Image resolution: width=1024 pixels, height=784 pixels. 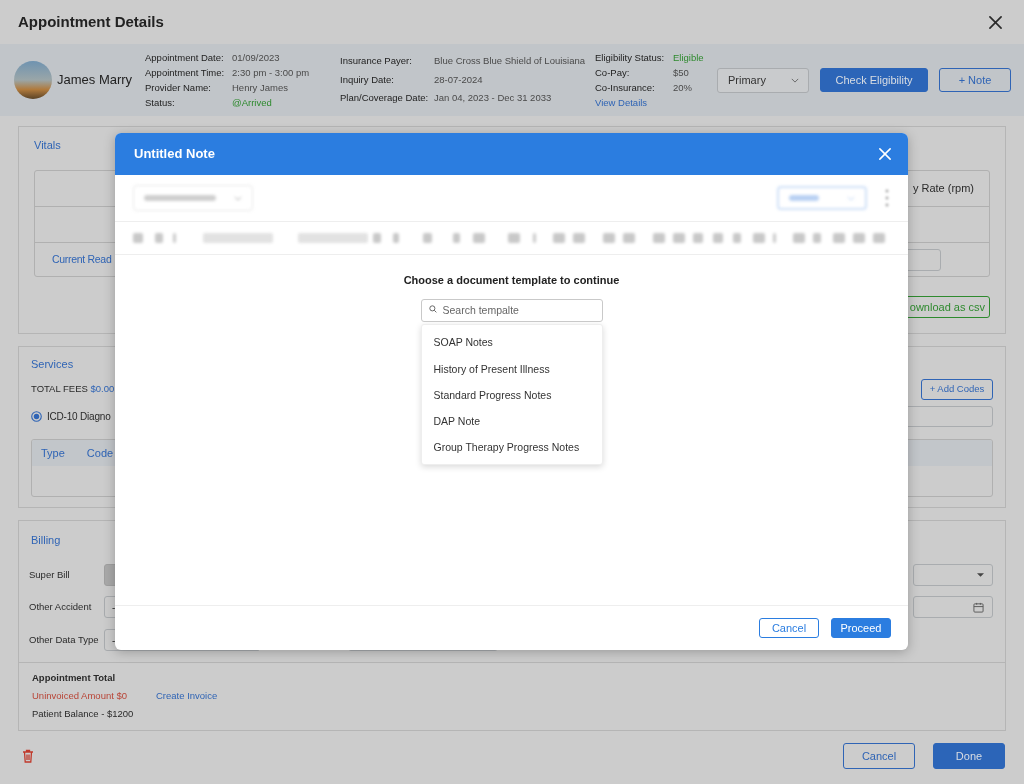 I want to click on window-title: Appointment Details, so click(x=91, y=21).